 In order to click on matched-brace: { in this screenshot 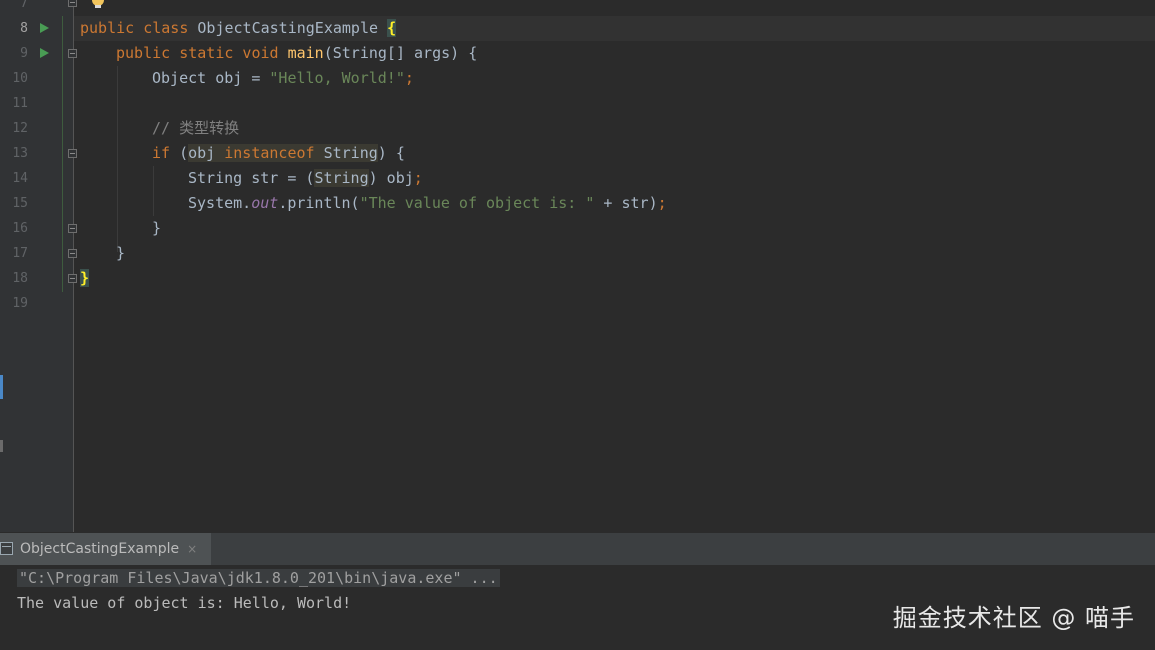, I will do `click(392, 28)`.